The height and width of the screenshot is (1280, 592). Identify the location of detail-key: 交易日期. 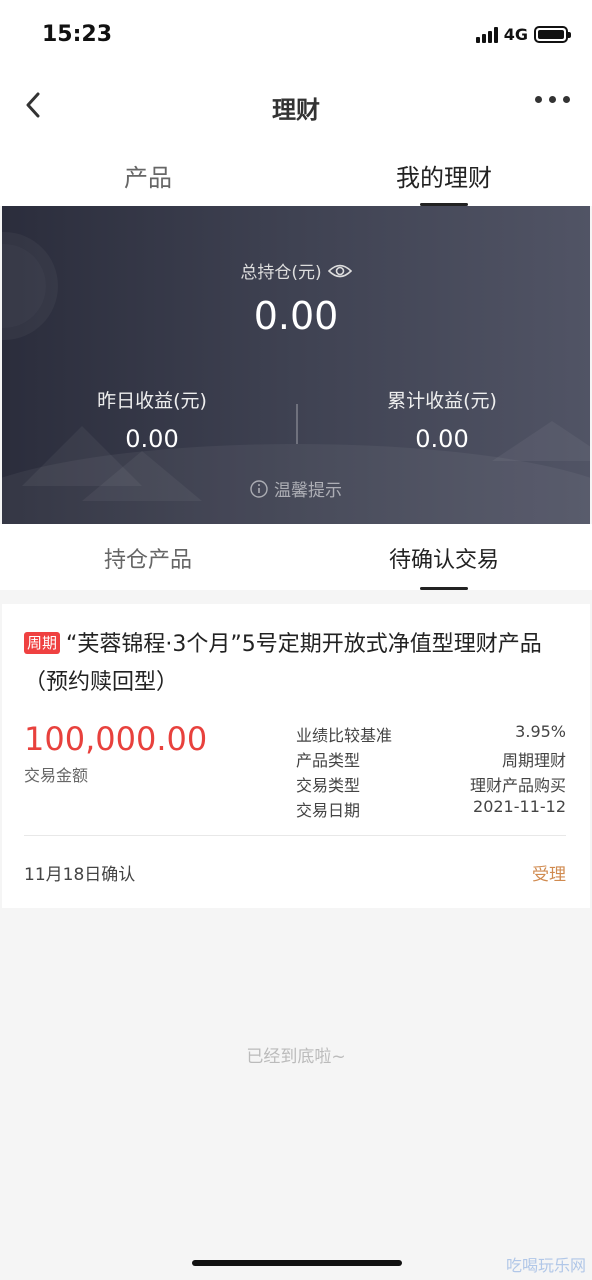
(328, 810).